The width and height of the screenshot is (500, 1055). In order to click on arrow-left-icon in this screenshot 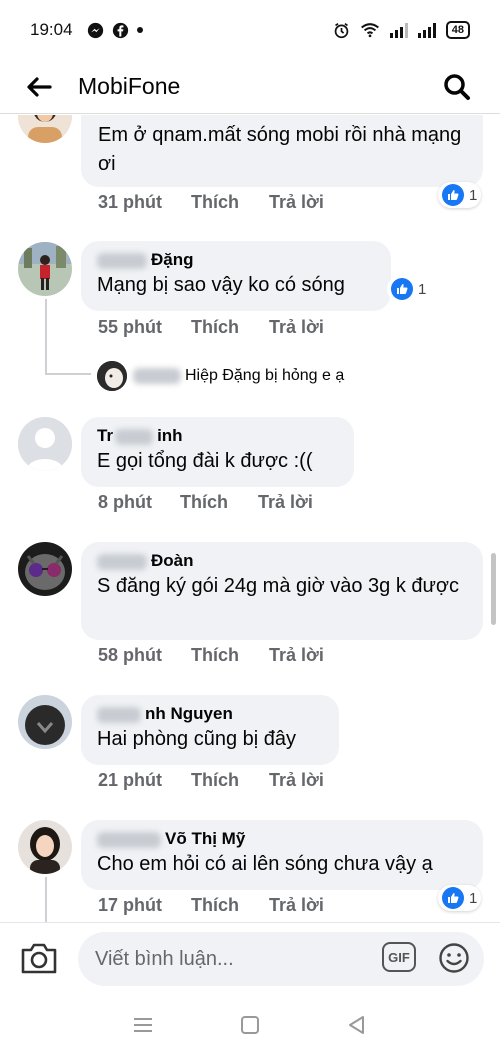, I will do `click(39, 86)`.